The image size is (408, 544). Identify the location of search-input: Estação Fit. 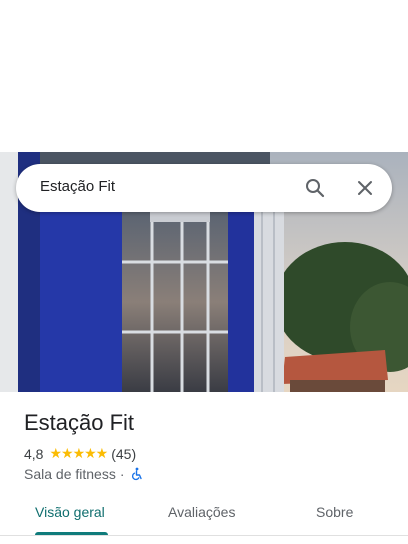
(77, 186).